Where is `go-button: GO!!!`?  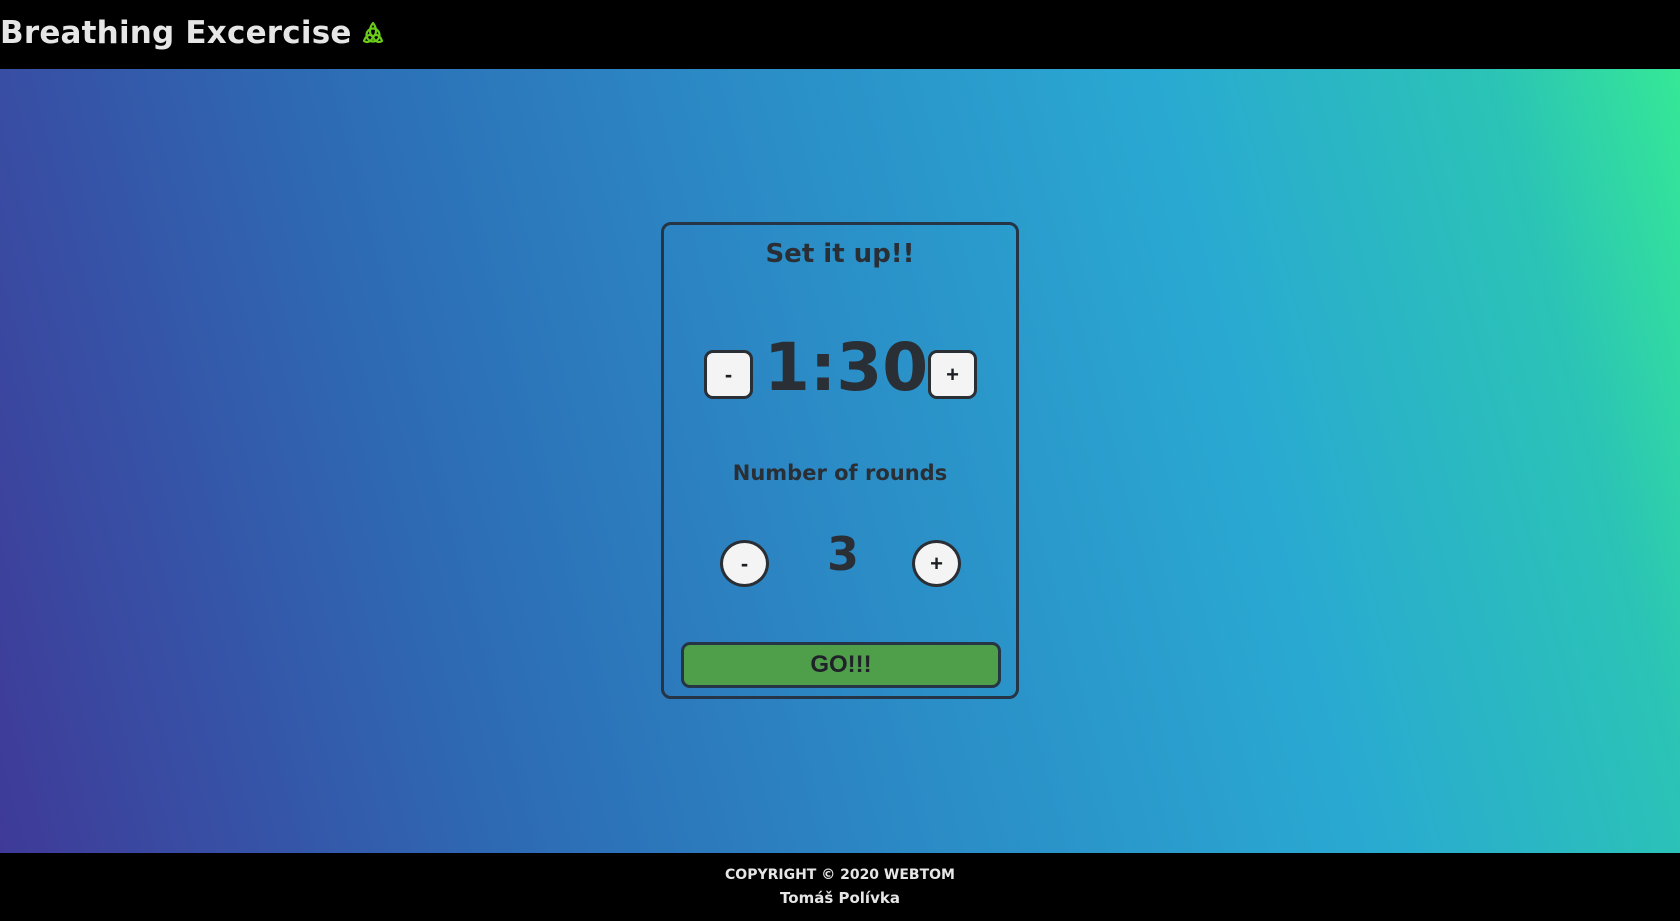 go-button: GO!!! is located at coordinates (841, 665).